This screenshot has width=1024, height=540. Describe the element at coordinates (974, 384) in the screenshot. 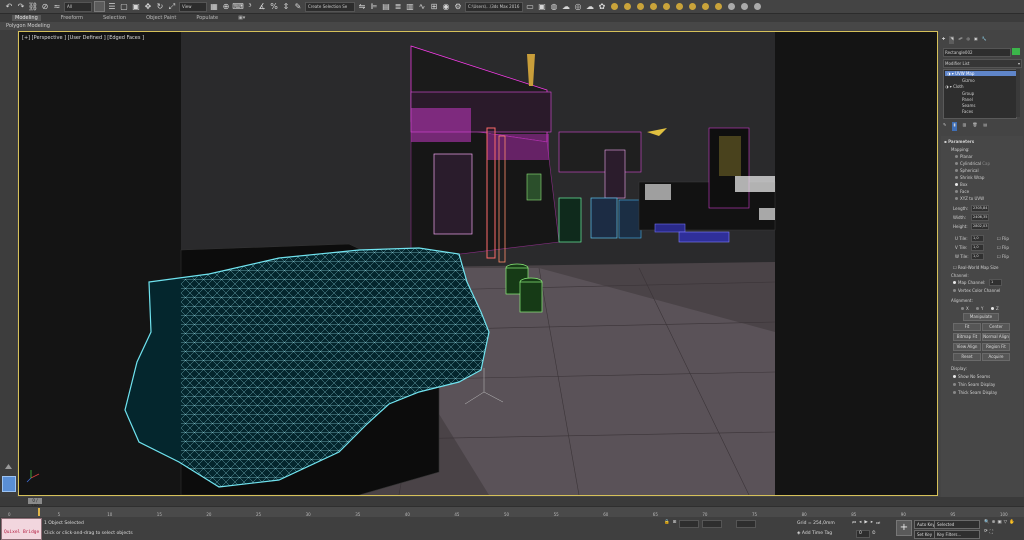

I see `thin-seam-display-radio: Thin Seam Display` at that location.